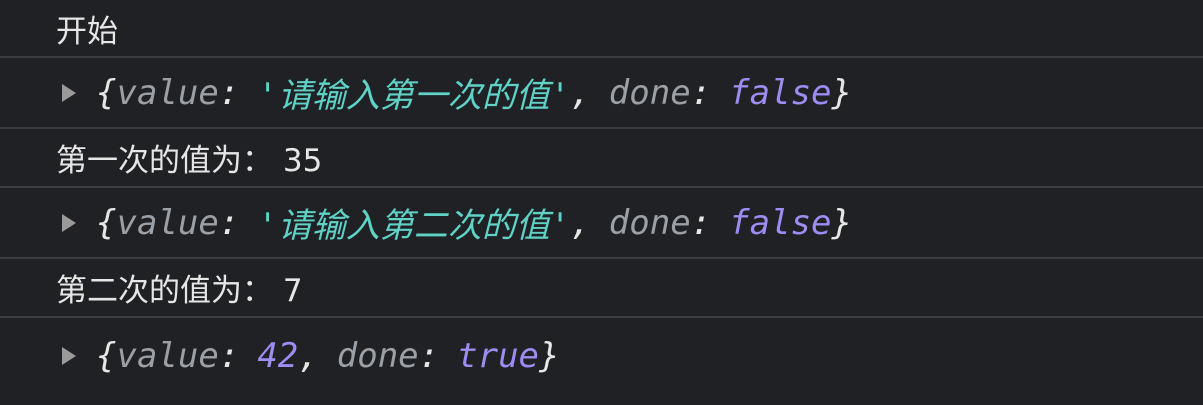  Describe the element at coordinates (601, 29) in the screenshot. I see `console-log-line: 开始` at that location.